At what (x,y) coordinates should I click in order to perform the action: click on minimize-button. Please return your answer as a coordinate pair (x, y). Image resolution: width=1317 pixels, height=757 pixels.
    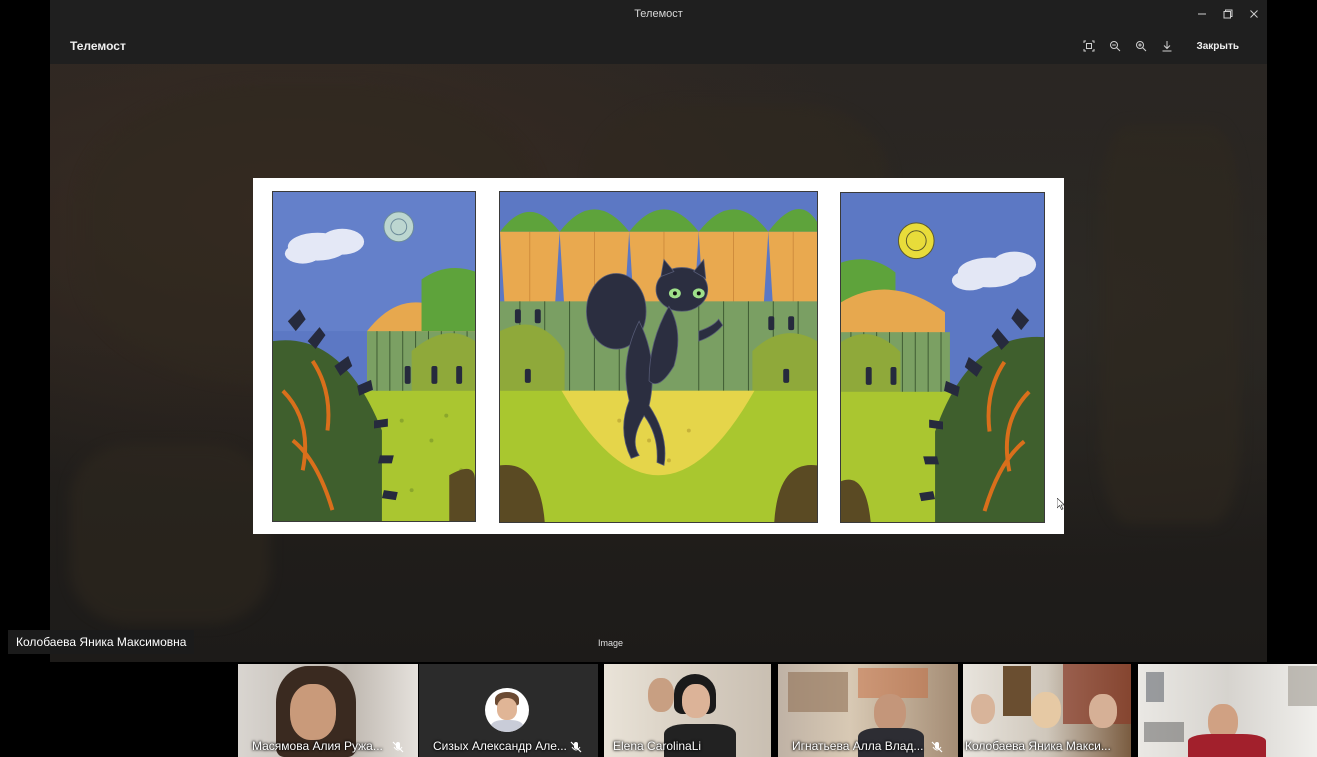
    Looking at the image, I should click on (1202, 14).